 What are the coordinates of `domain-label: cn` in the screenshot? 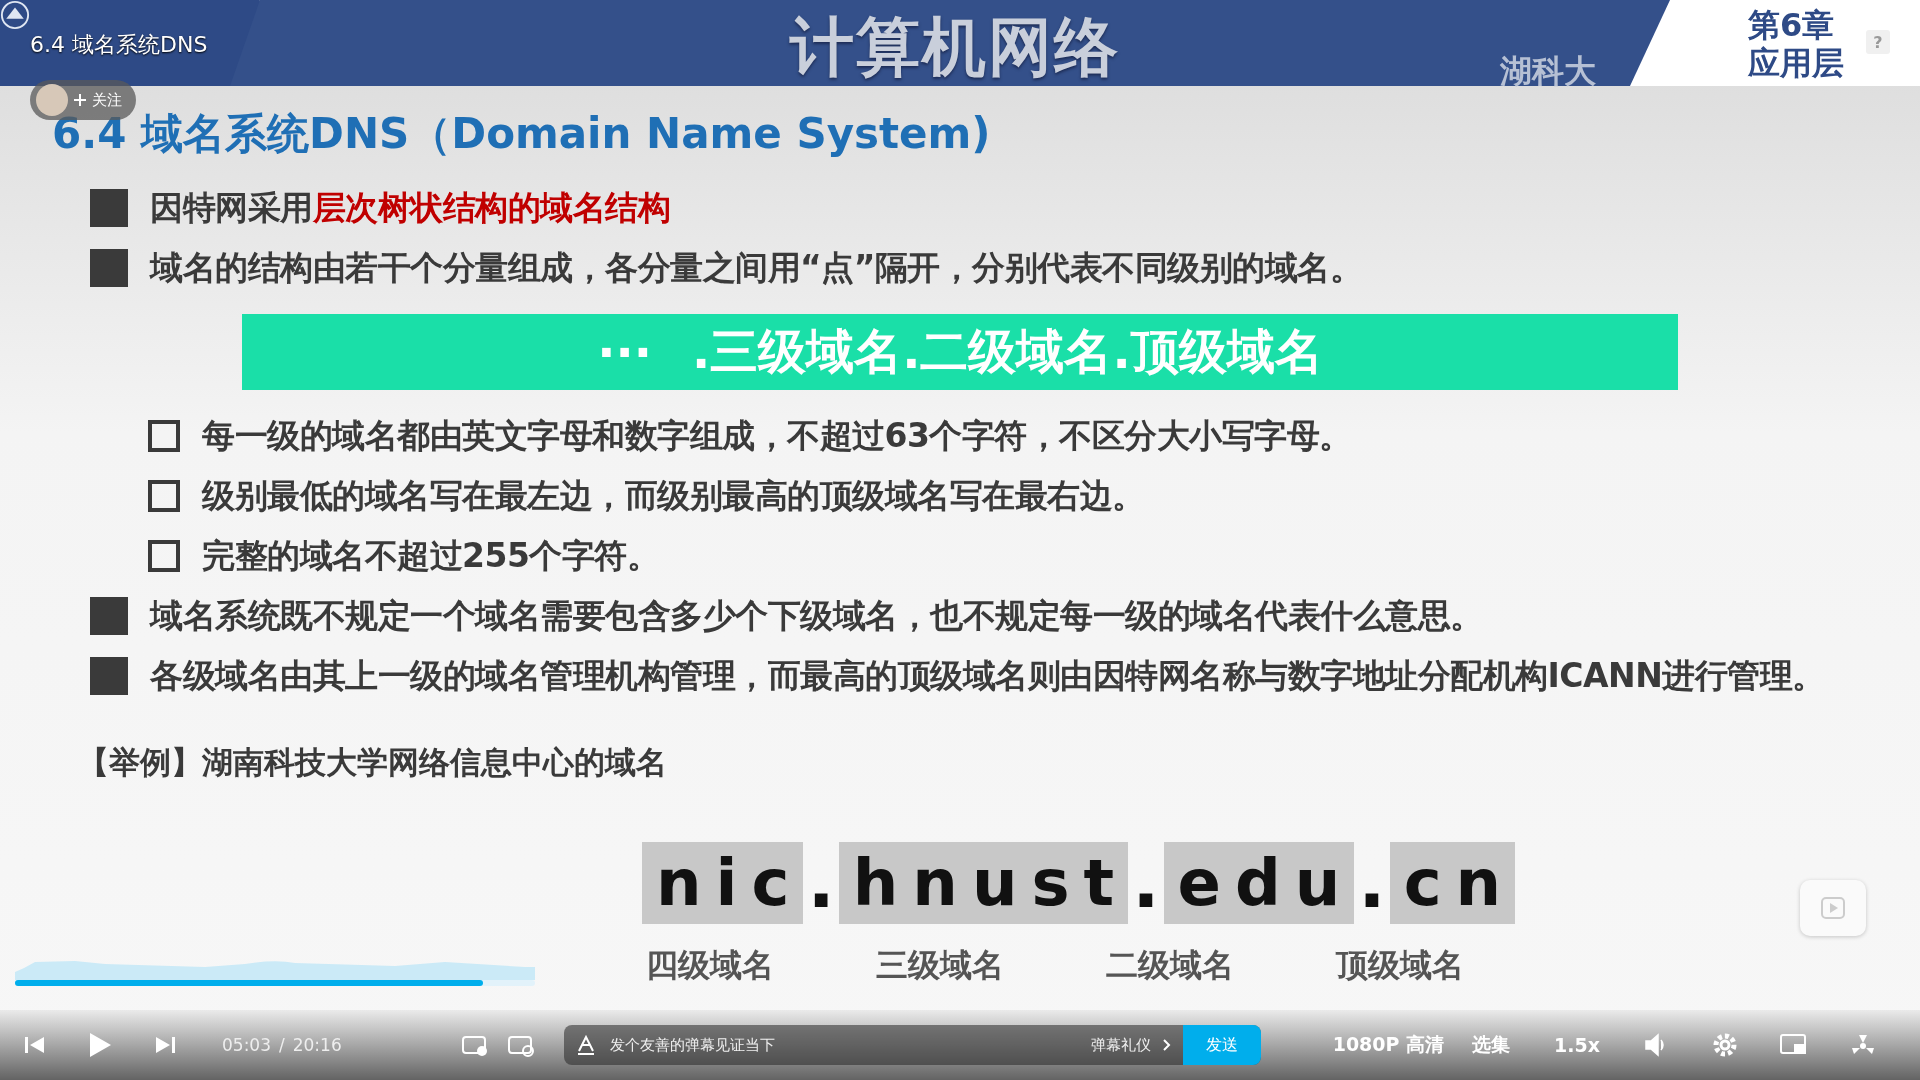 It's located at (1452, 883).